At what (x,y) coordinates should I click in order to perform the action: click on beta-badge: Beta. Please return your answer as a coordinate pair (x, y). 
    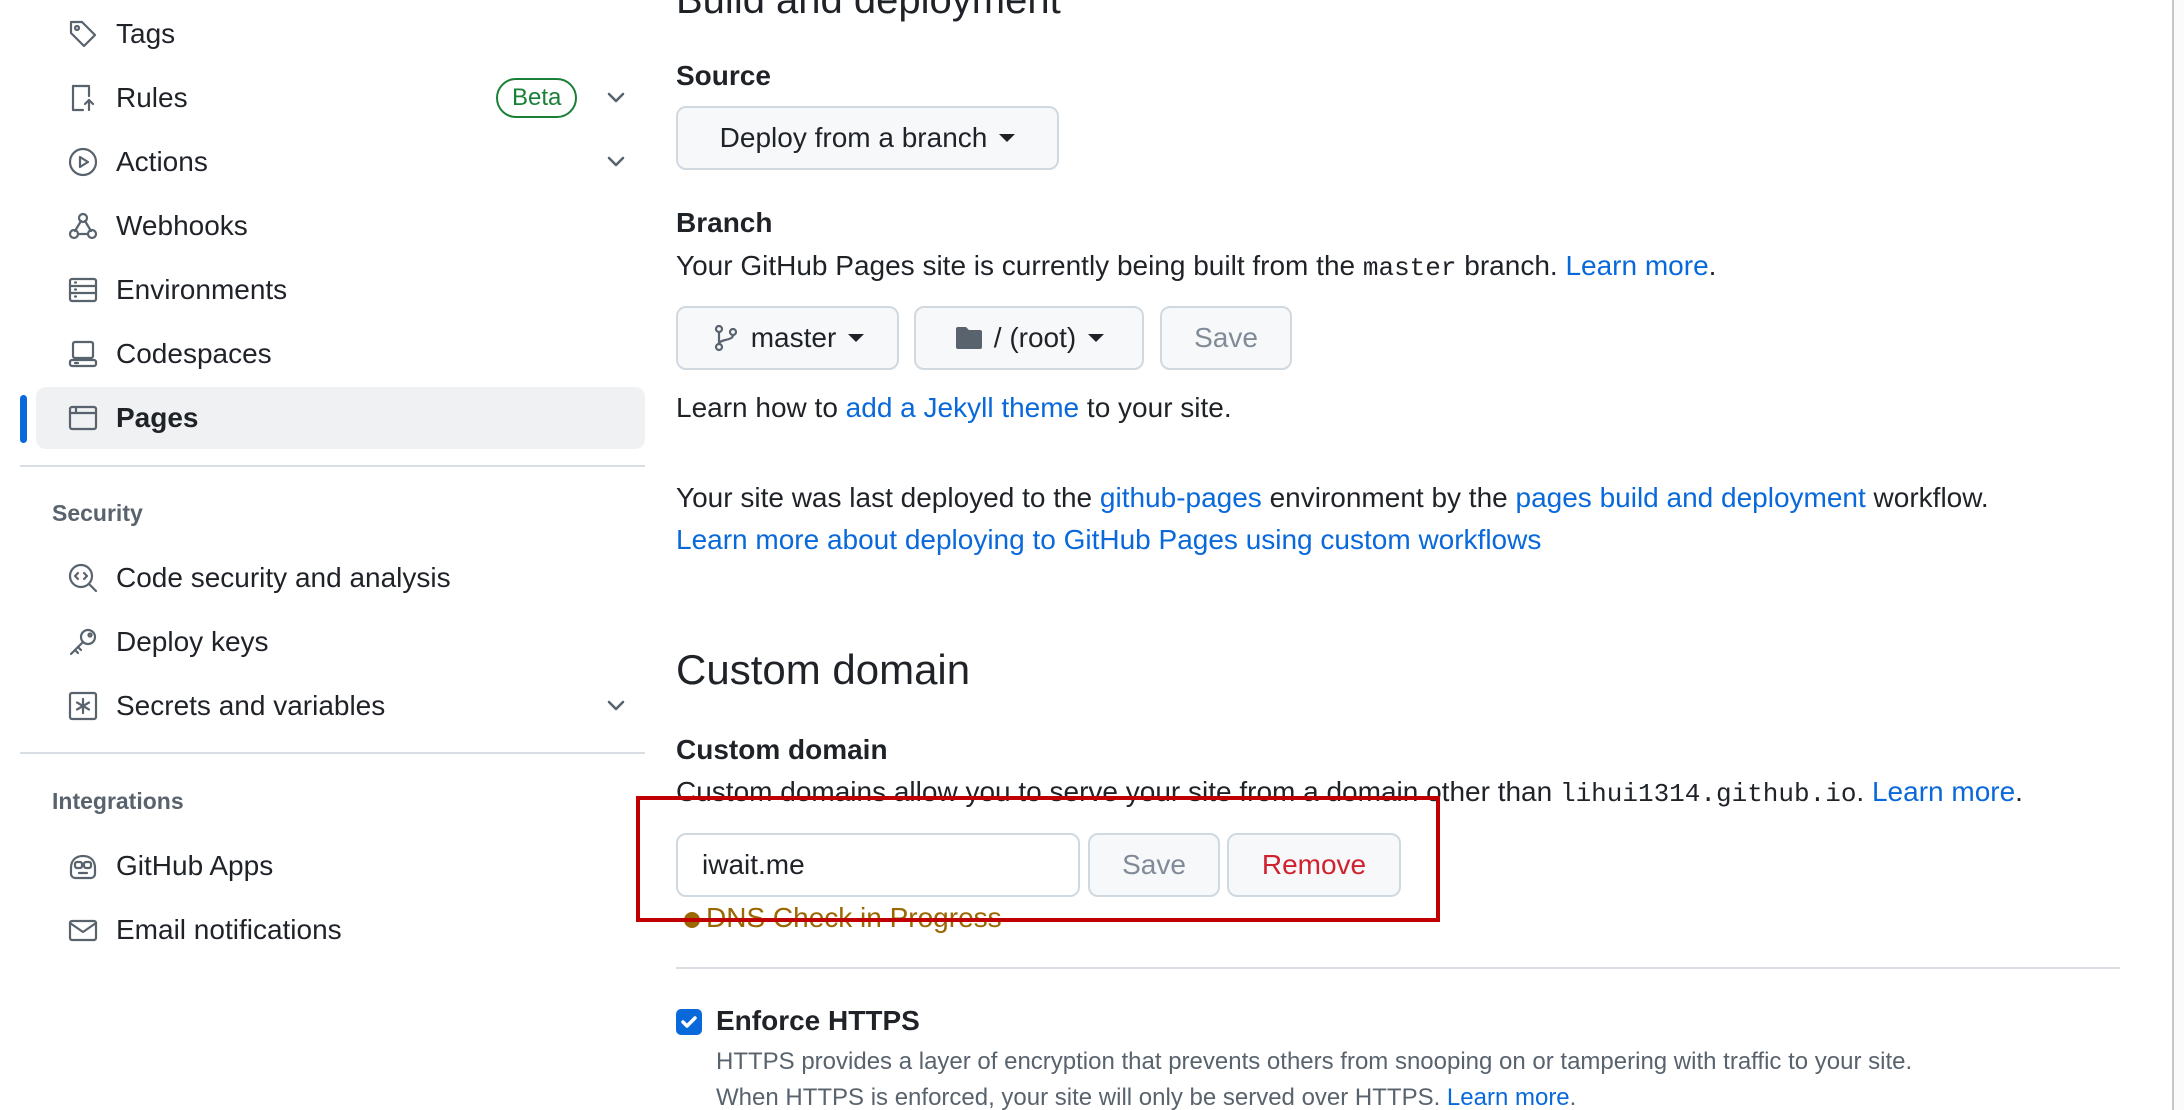
    Looking at the image, I should click on (537, 98).